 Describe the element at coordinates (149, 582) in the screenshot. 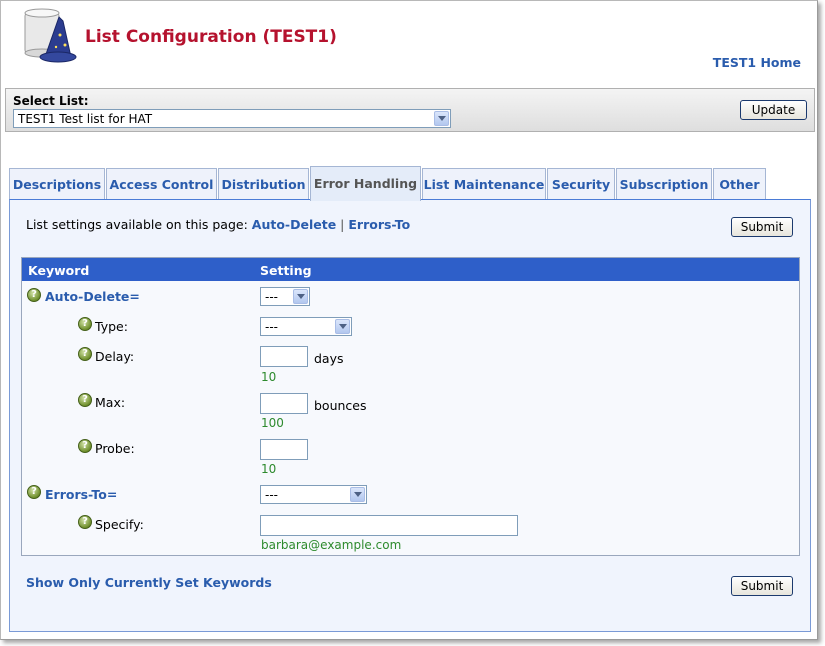

I see `show-only-set-keywords-link: Show Only Currently Set Keywords` at that location.